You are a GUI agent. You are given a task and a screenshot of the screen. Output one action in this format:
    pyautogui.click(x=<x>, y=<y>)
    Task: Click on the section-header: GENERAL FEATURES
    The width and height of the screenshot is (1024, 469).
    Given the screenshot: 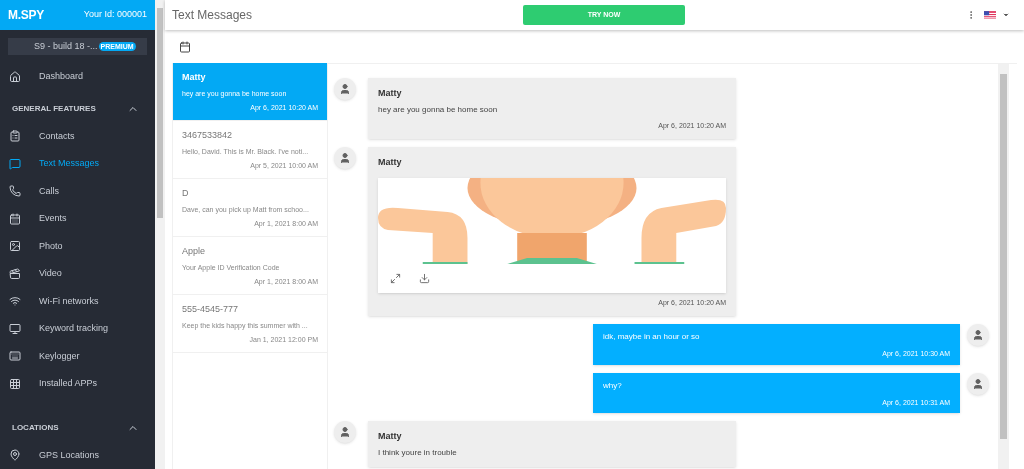 What is the action you would take?
    pyautogui.click(x=77, y=108)
    